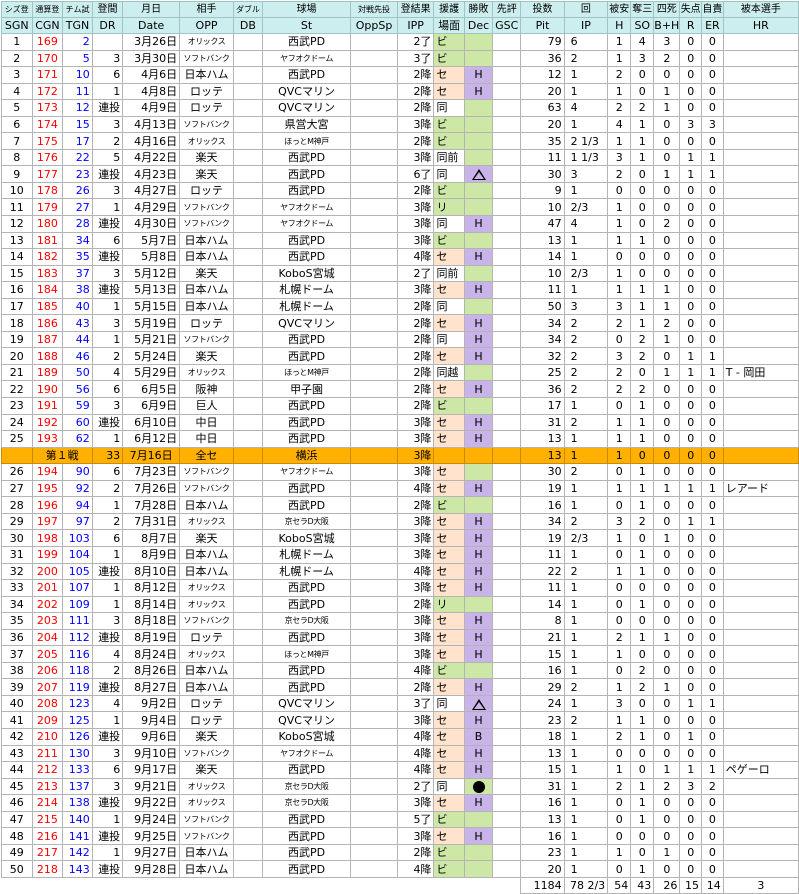 The image size is (799, 894). Describe the element at coordinates (151, 207) in the screenshot. I see `game-date: 4月29日` at that location.